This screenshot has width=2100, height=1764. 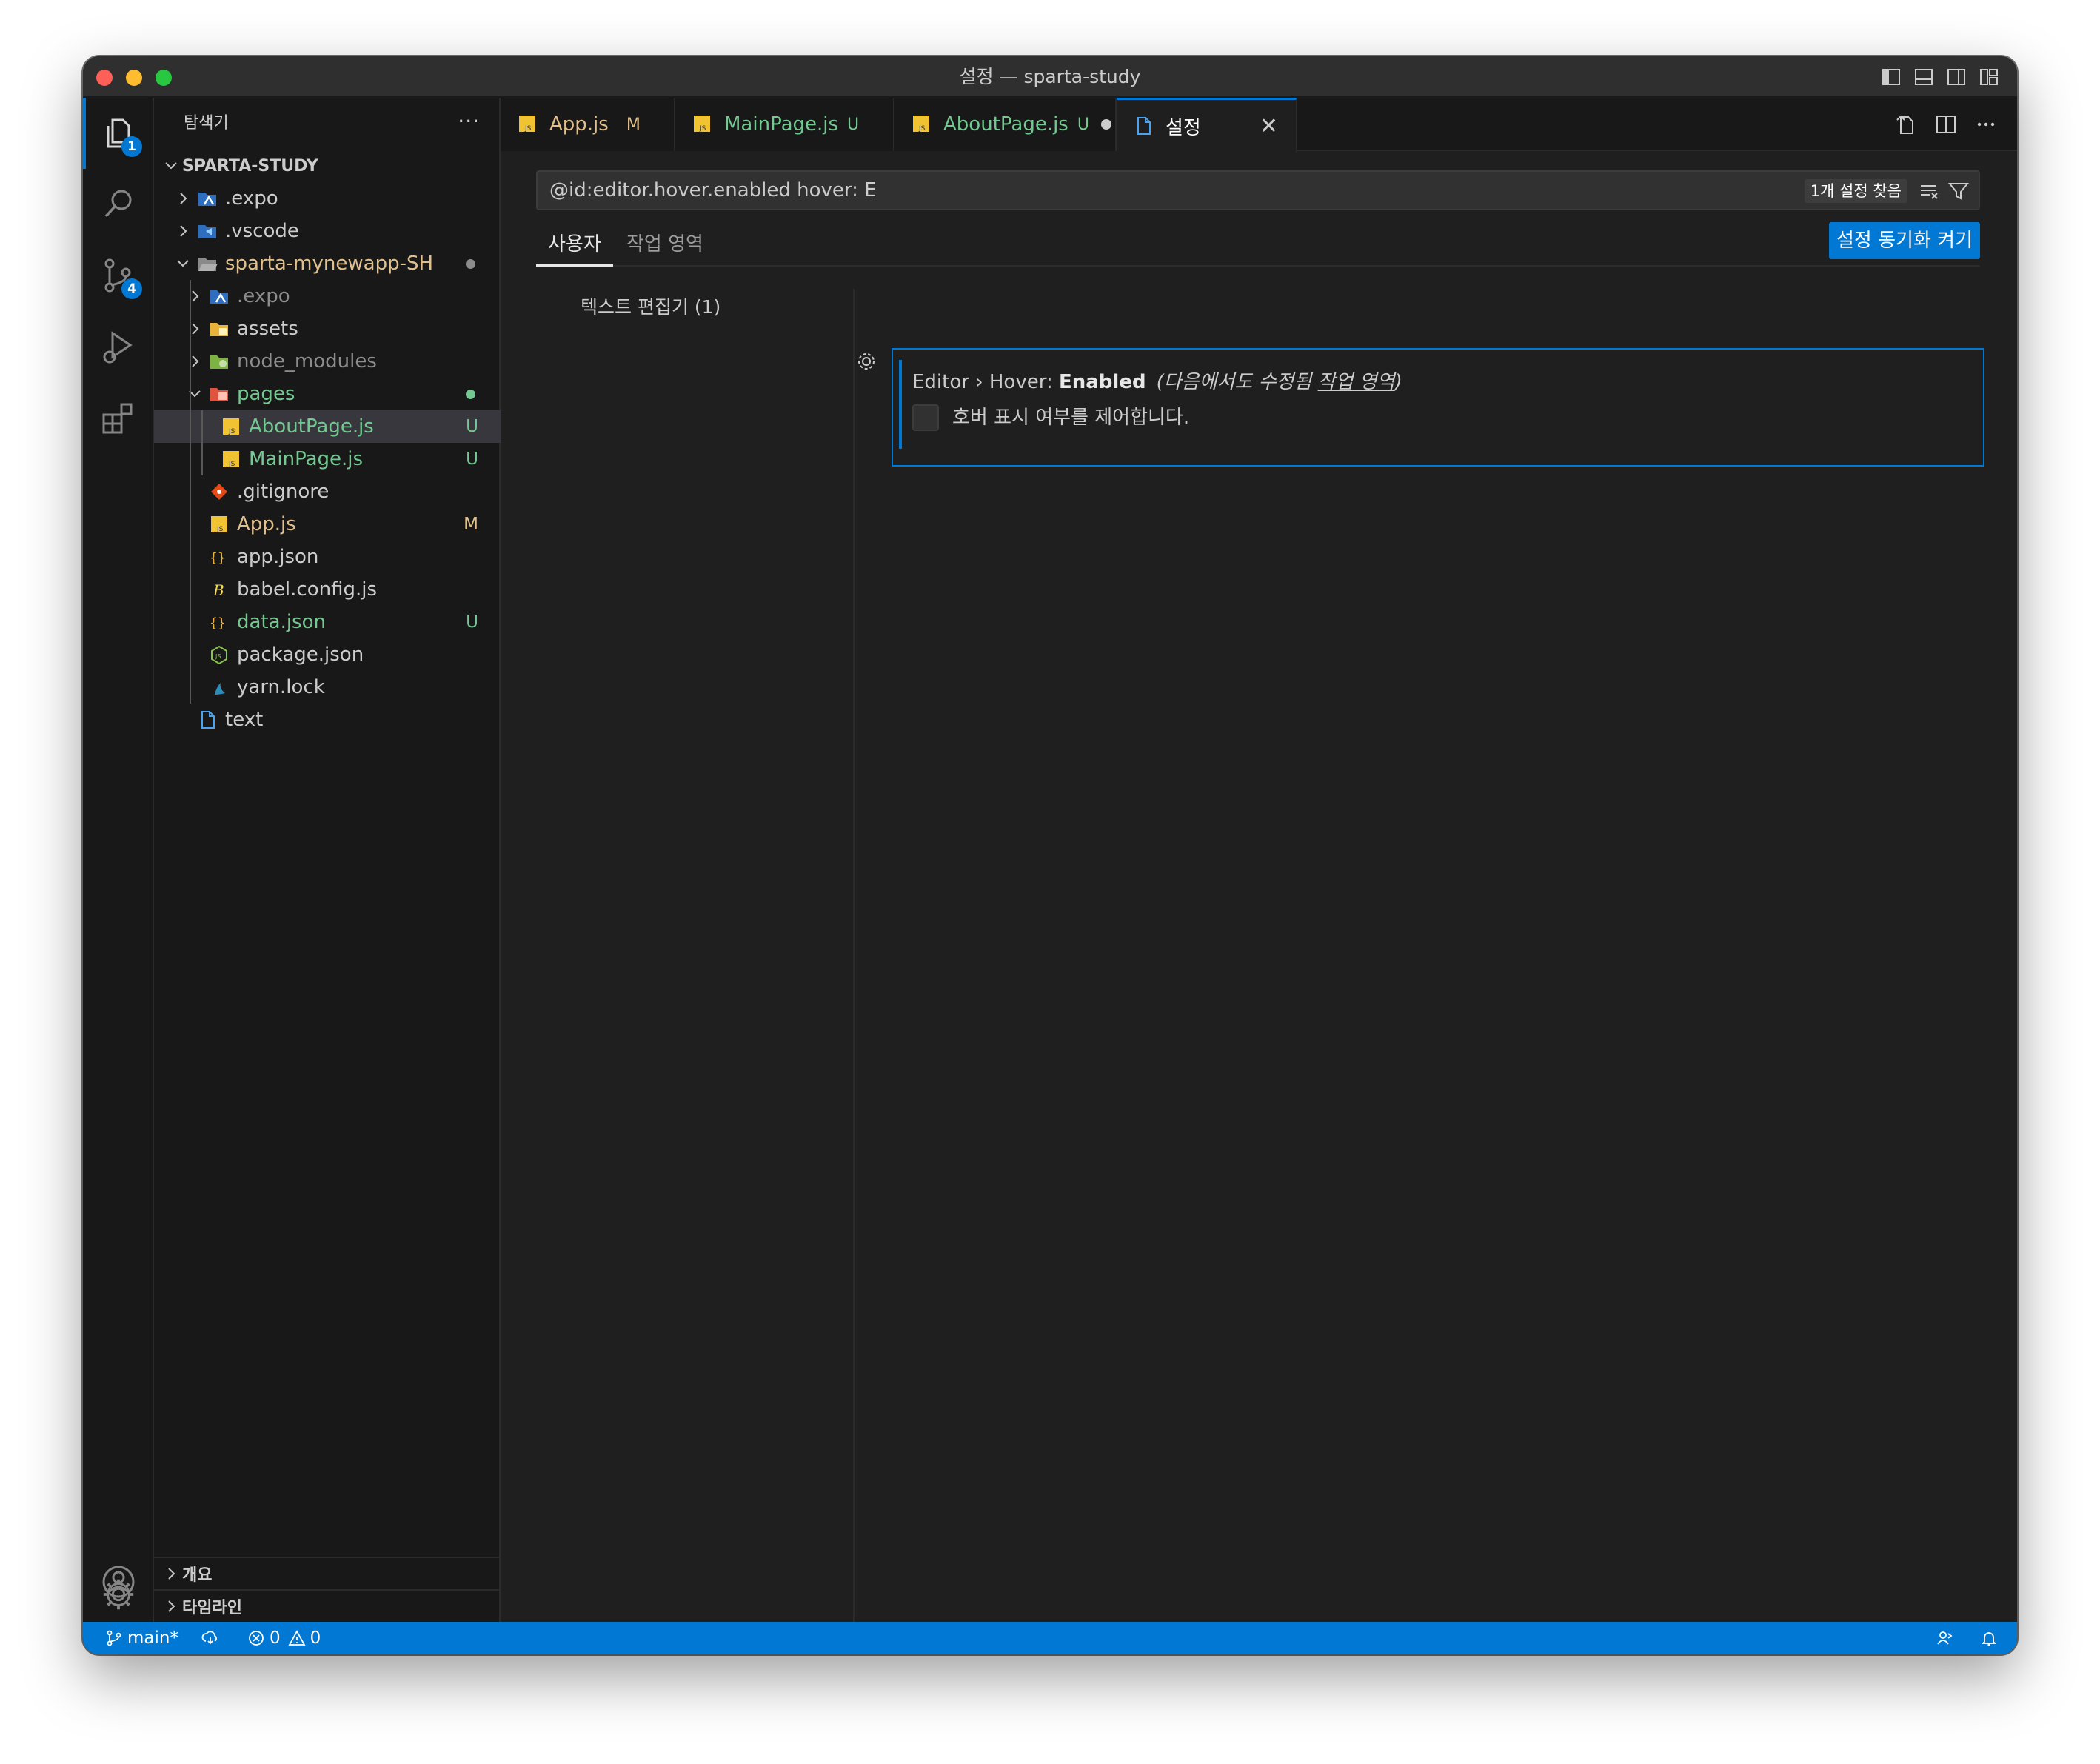 What do you see at coordinates (141, 1638) in the screenshot?
I see `branch-status: main*` at bounding box center [141, 1638].